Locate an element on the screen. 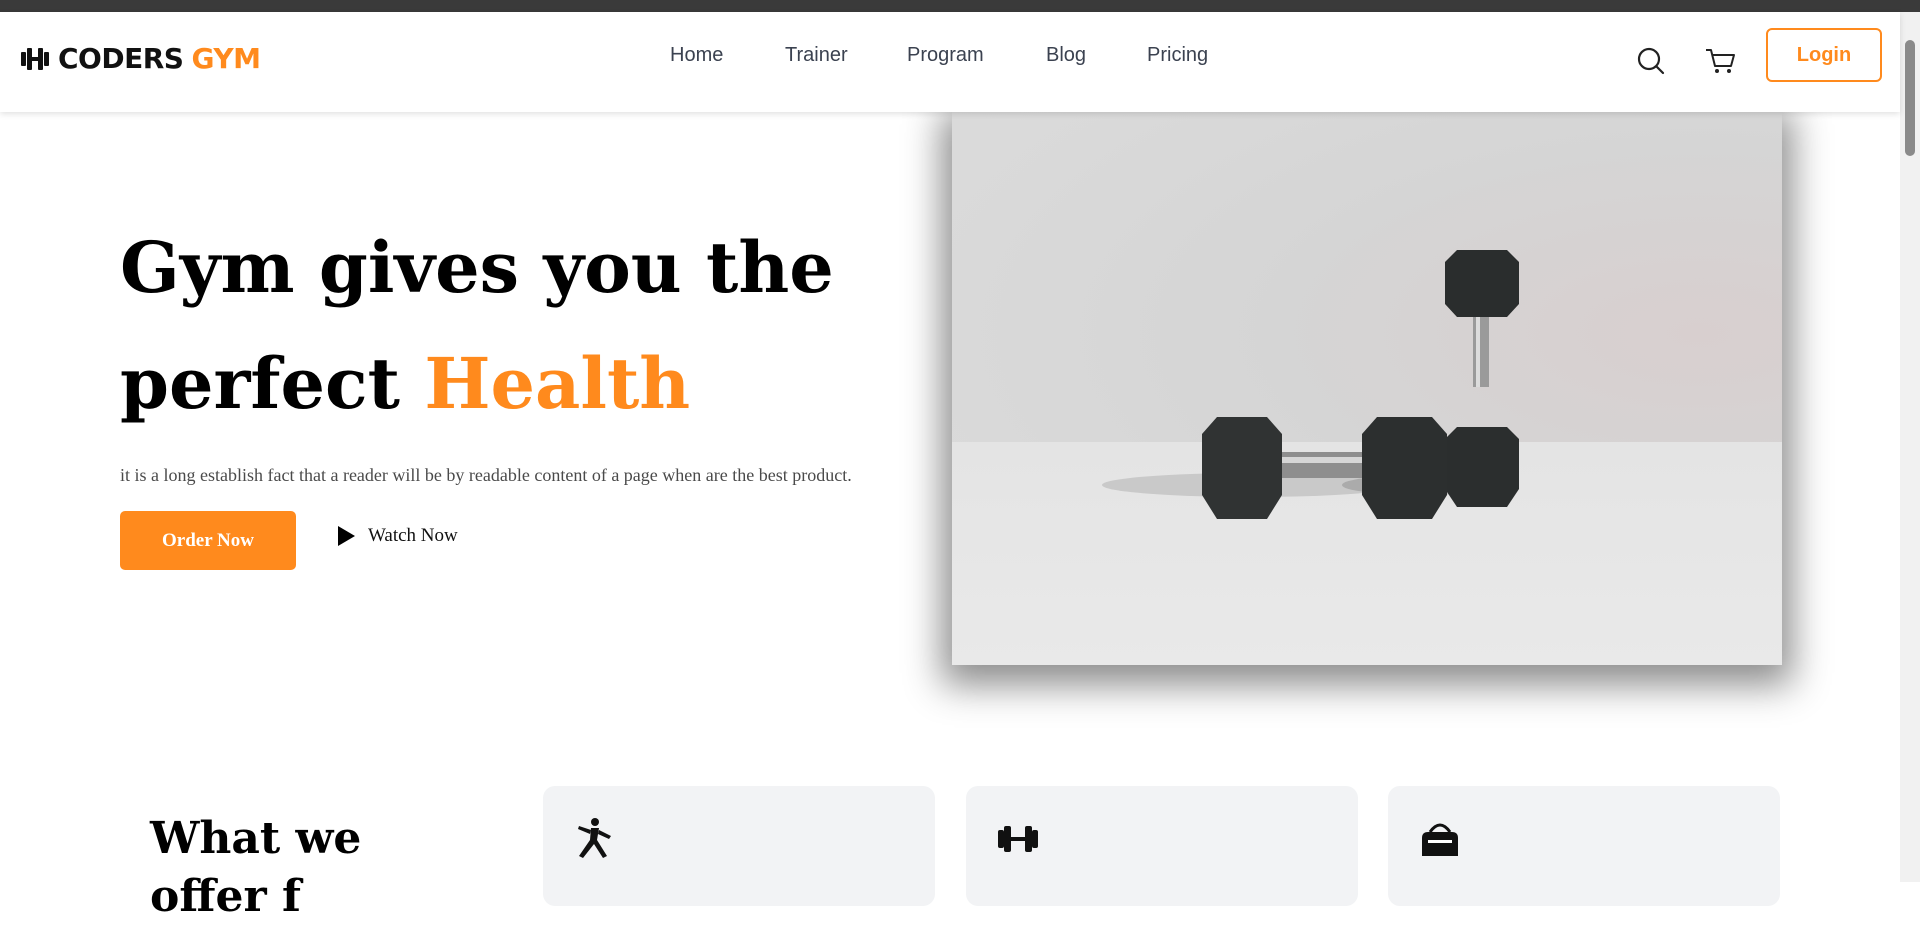 The image size is (1920, 926). play-icon is located at coordinates (346, 536).